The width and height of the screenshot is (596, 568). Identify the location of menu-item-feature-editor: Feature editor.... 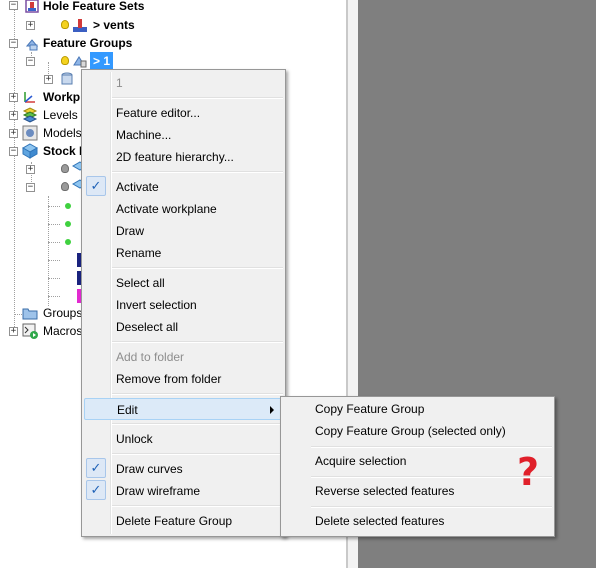
(183, 113).